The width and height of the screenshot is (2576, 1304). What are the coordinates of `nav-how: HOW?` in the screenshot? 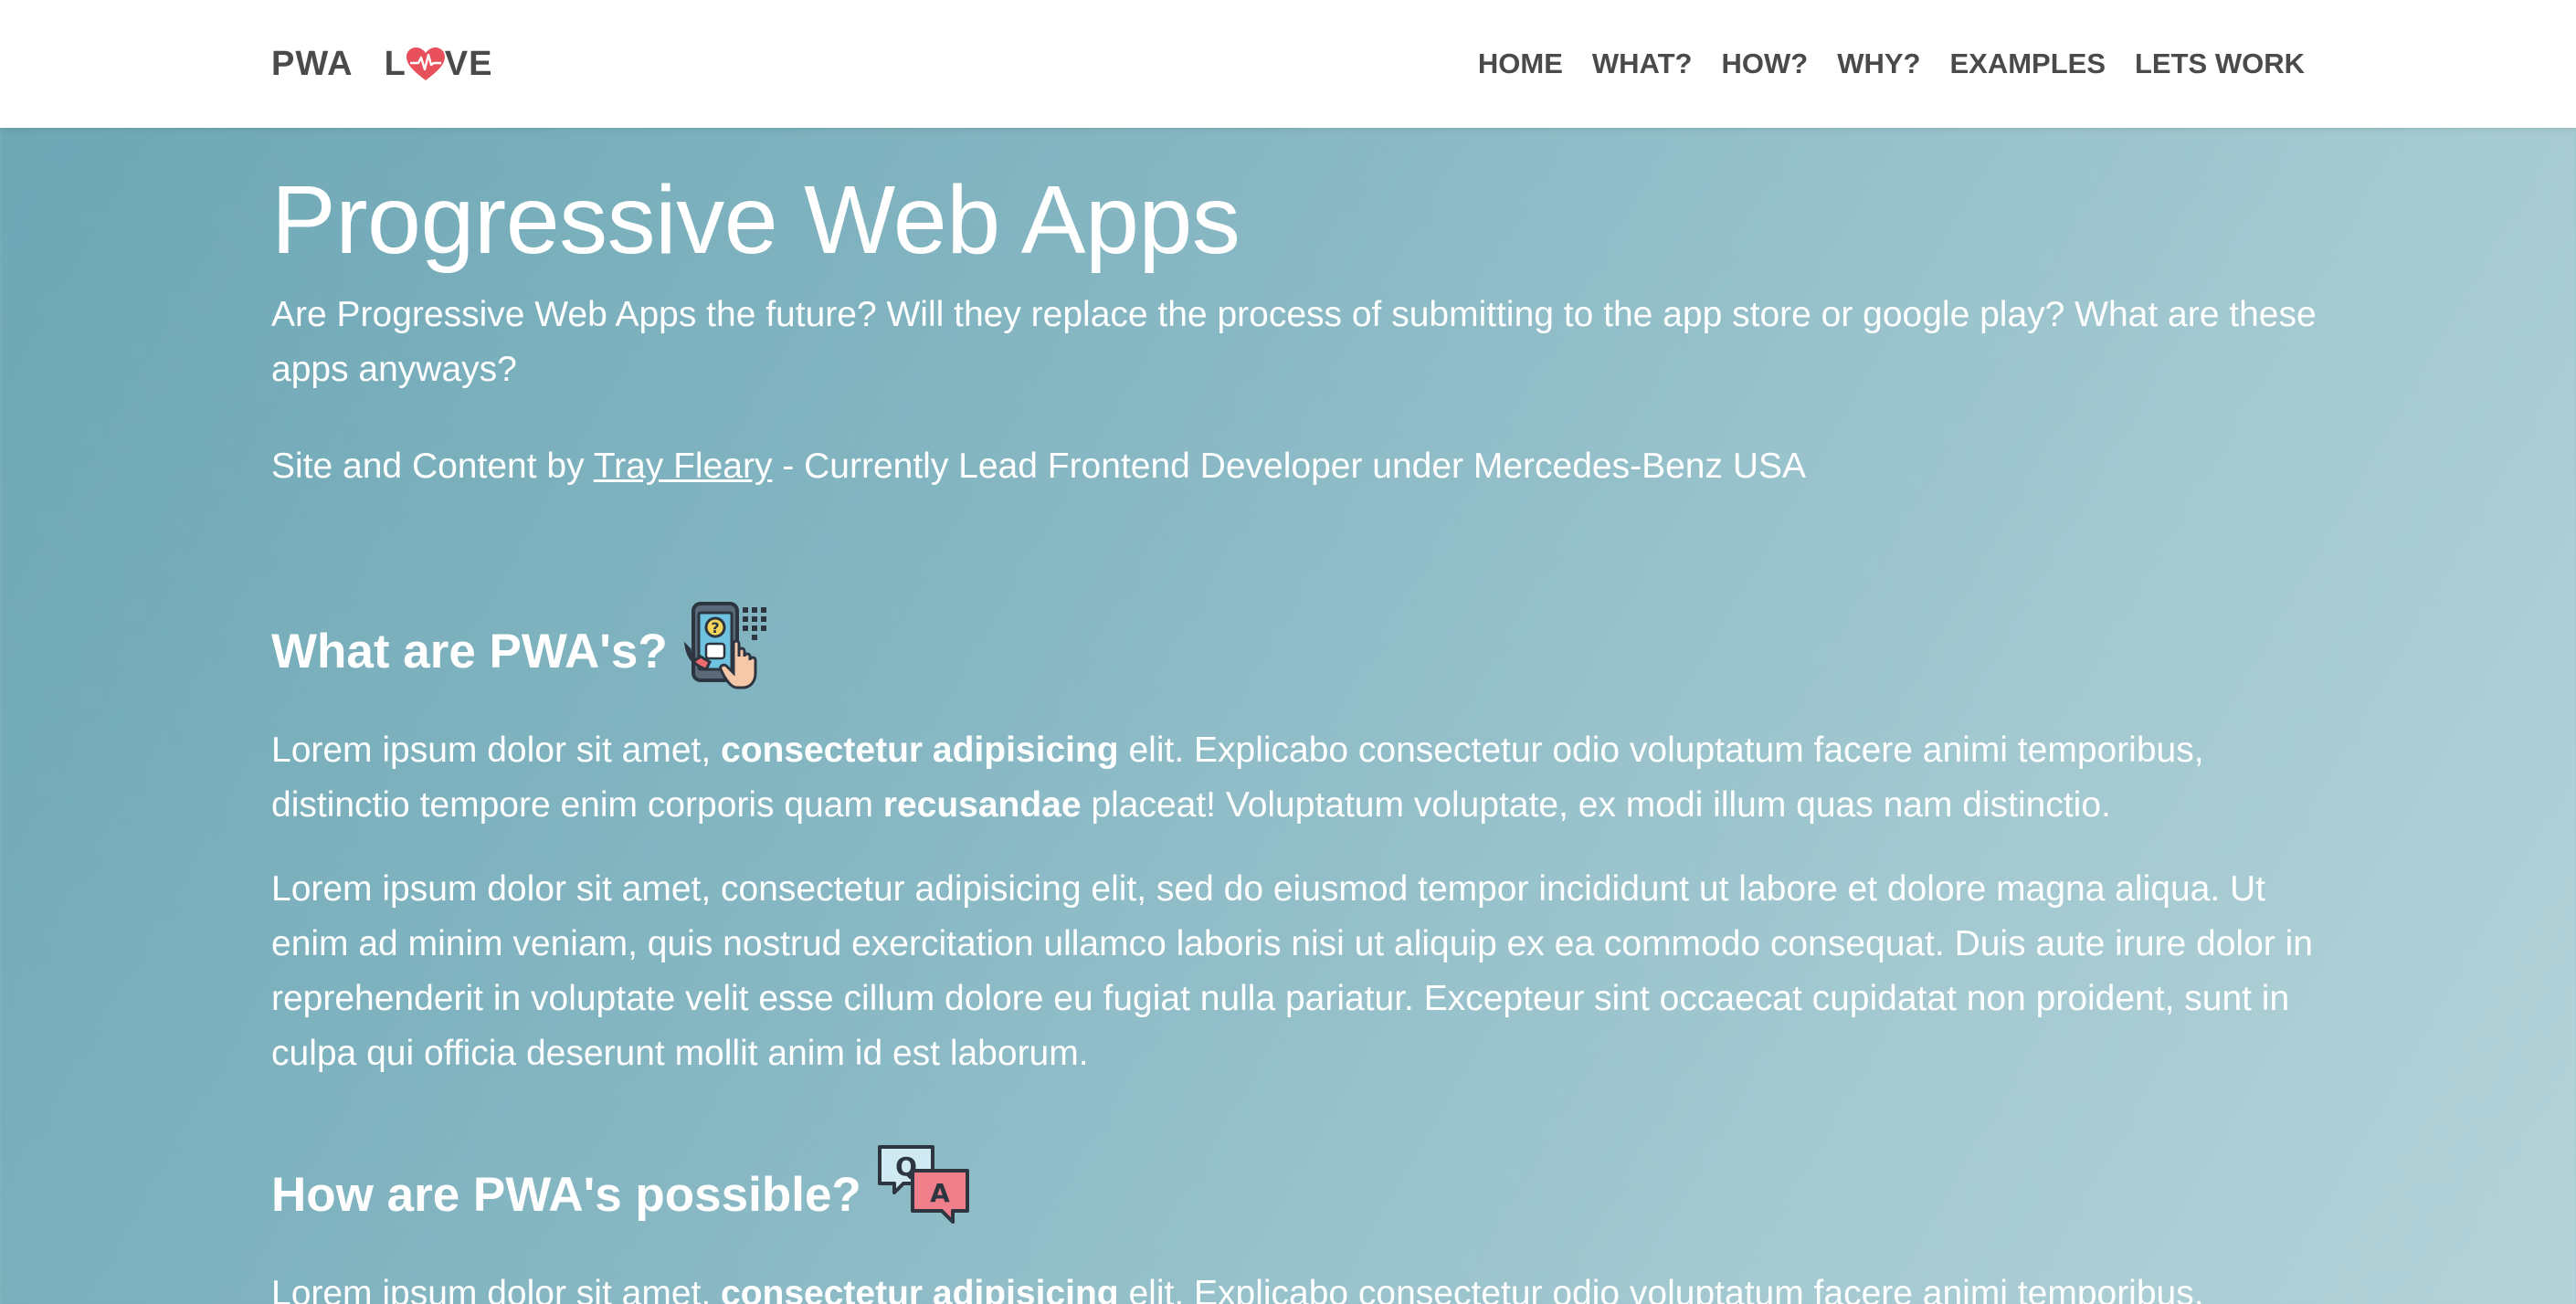 It's located at (1766, 63).